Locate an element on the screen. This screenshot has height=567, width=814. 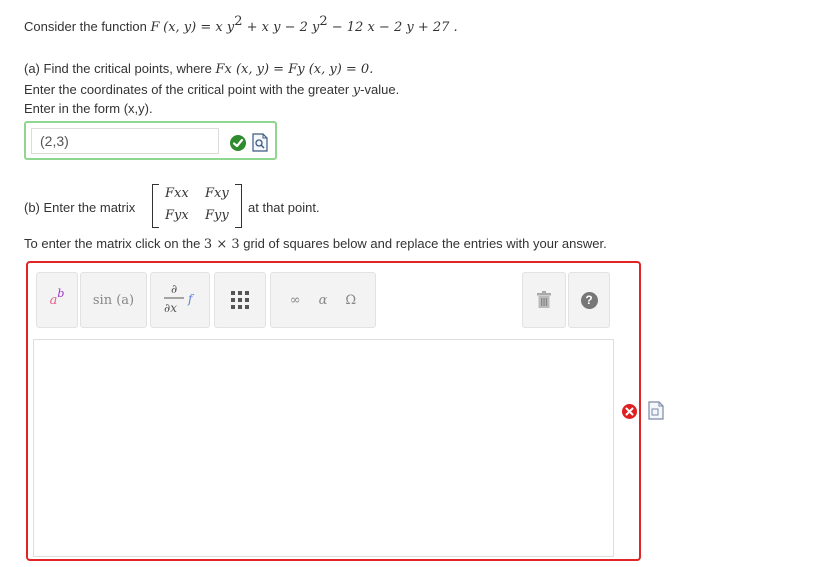
grid-size: 3 × 3 is located at coordinates (221, 244).